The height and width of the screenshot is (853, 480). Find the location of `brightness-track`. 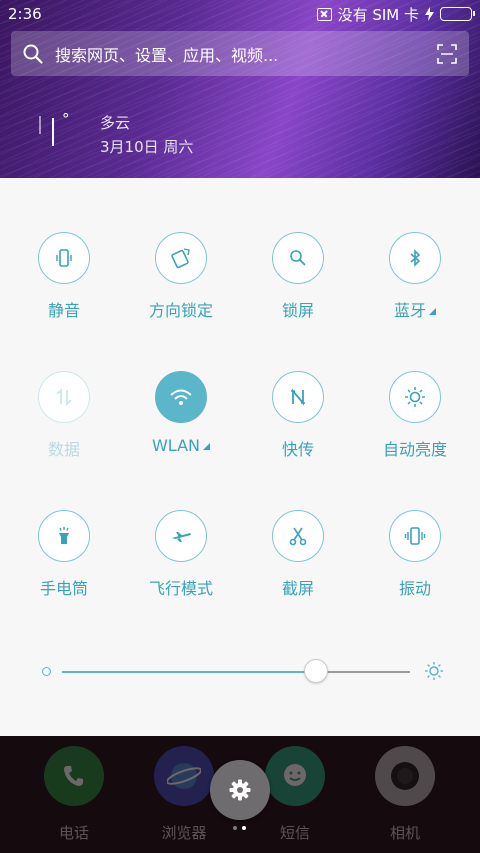

brightness-track is located at coordinates (236, 671).